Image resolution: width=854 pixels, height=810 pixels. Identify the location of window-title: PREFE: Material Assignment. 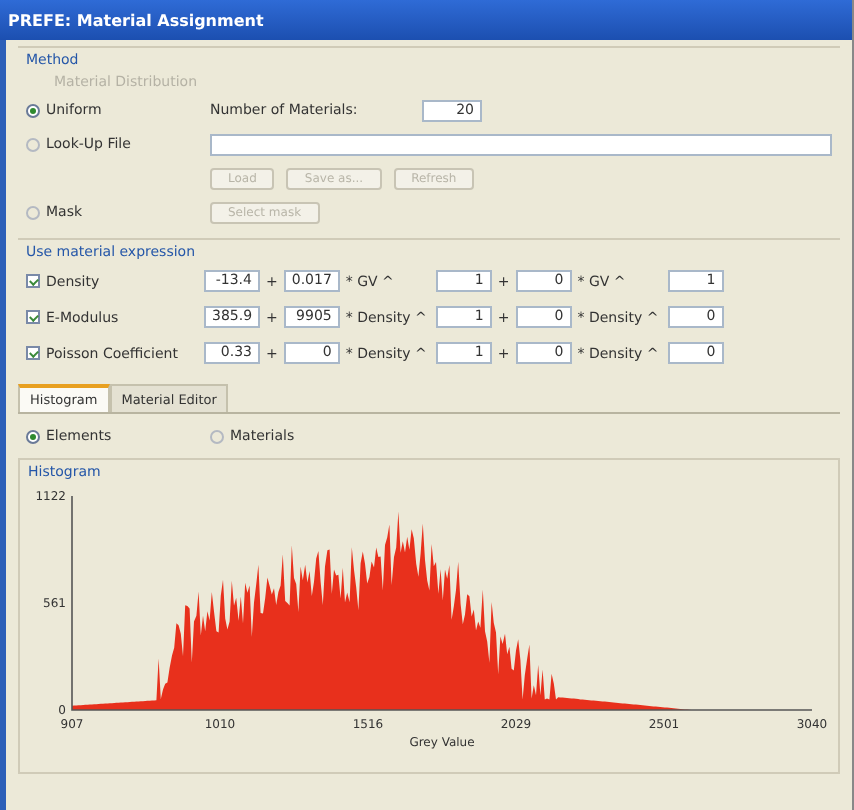
(426, 20).